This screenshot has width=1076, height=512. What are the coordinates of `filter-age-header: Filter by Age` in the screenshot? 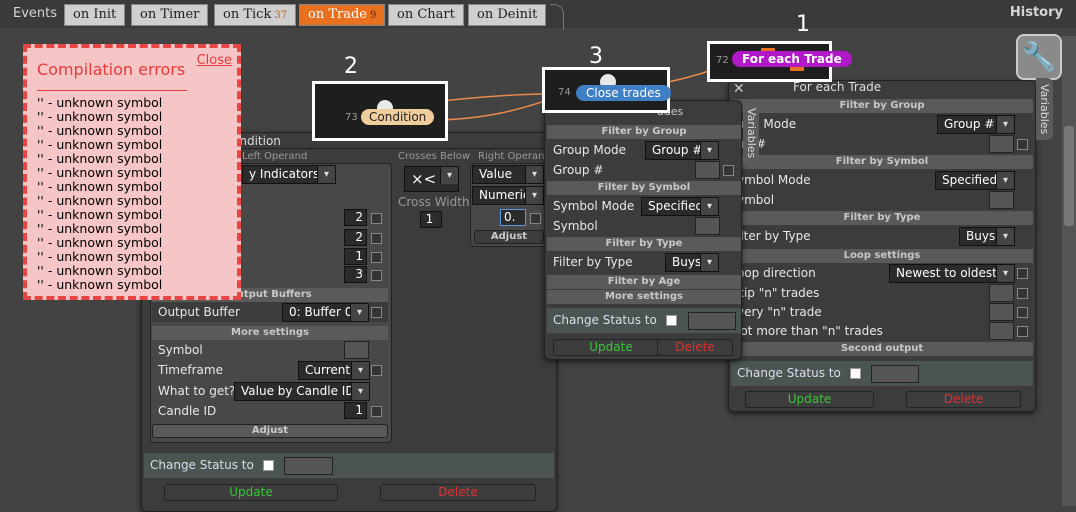 It's located at (644, 282).